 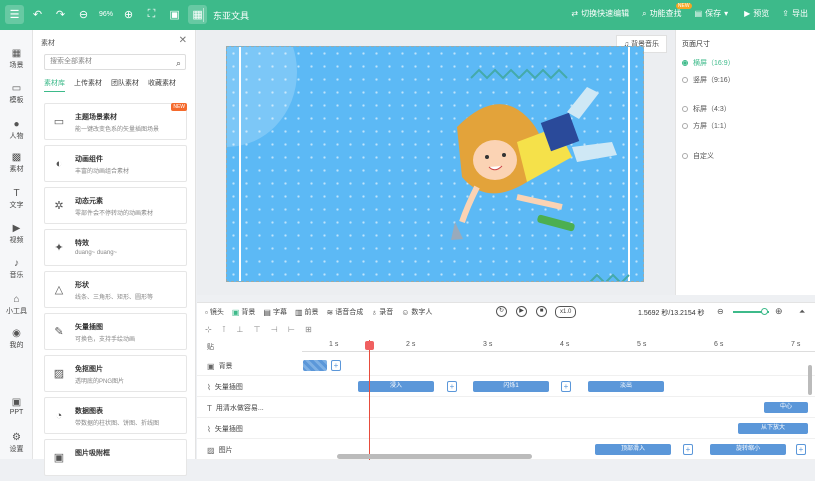 What do you see at coordinates (566, 312) in the screenshot?
I see `speed-selector: x1.0` at bounding box center [566, 312].